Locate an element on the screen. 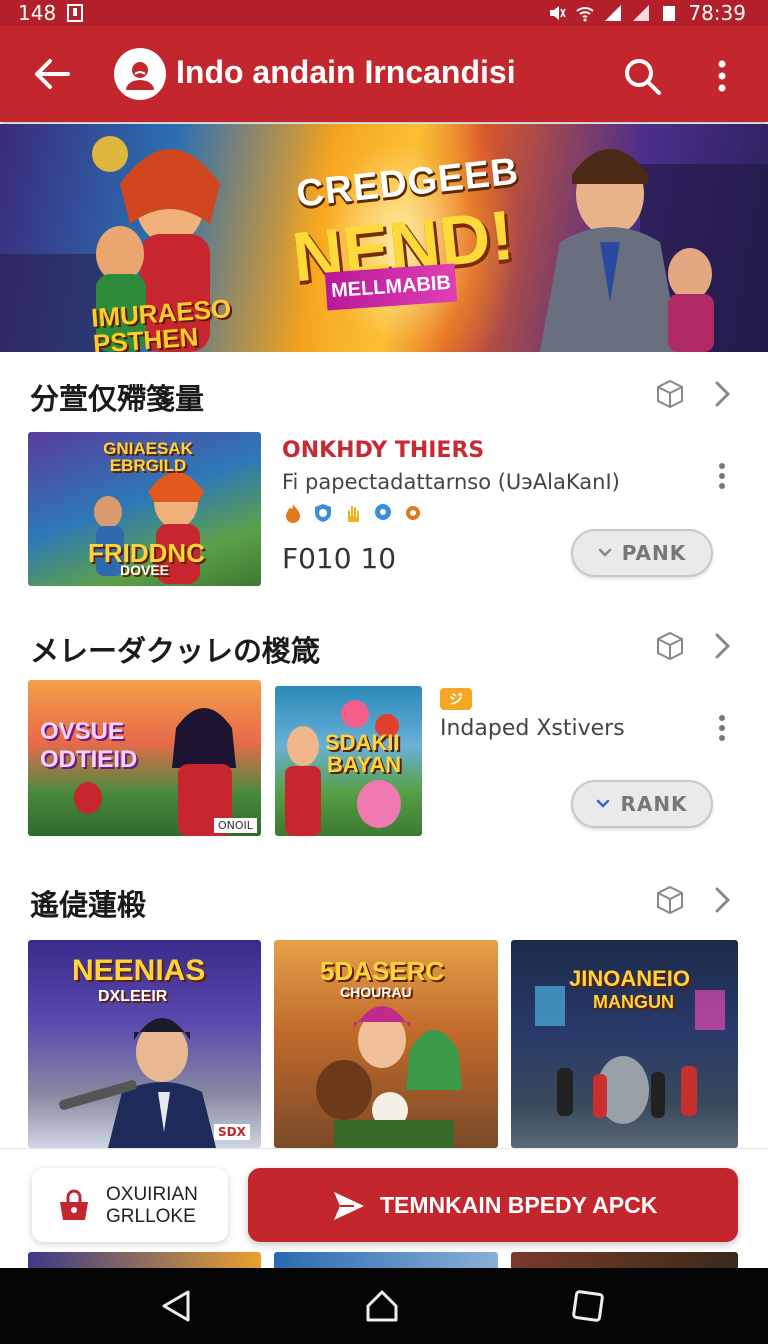 The height and width of the screenshot is (1344, 768). section-title-3: 遙偼蓮椴 is located at coordinates (88, 905).